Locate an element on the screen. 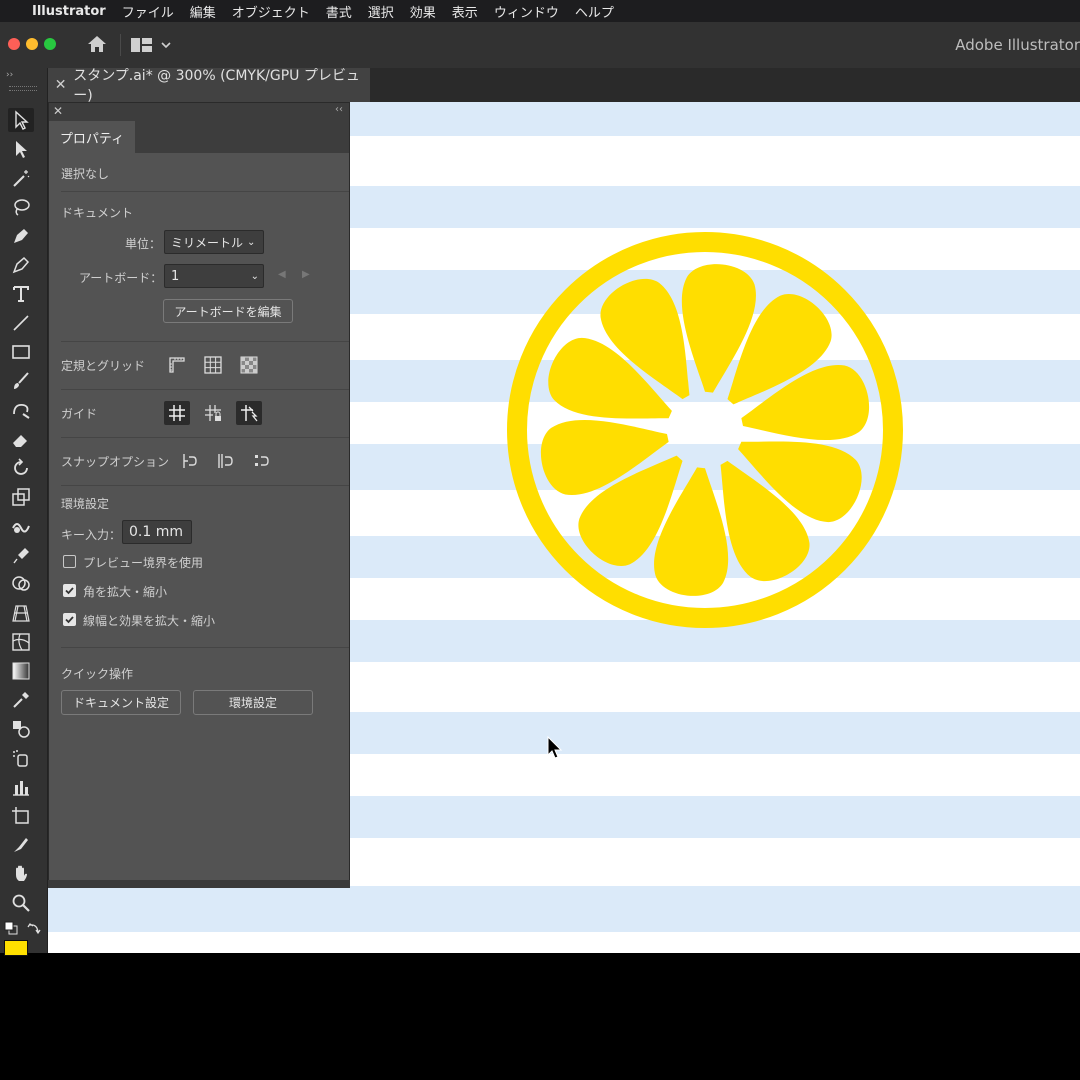  curvature-tool-icon is located at coordinates (21, 265).